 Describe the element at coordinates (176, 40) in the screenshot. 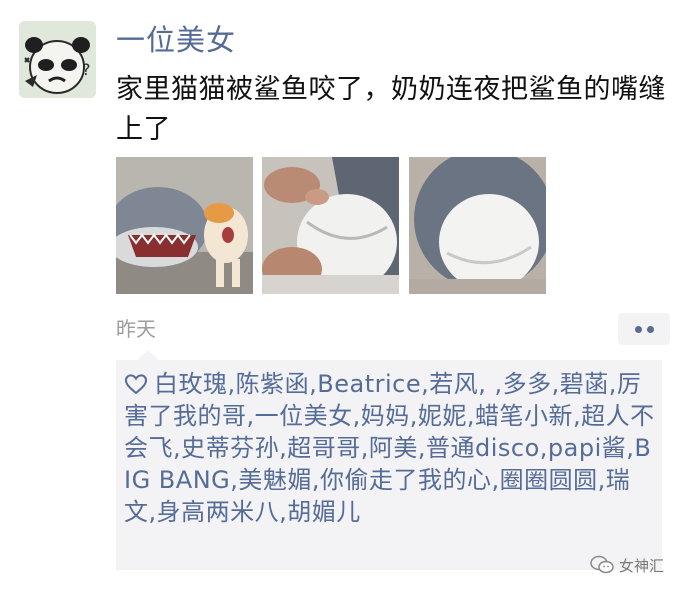

I see `author-name: 一位美女` at that location.